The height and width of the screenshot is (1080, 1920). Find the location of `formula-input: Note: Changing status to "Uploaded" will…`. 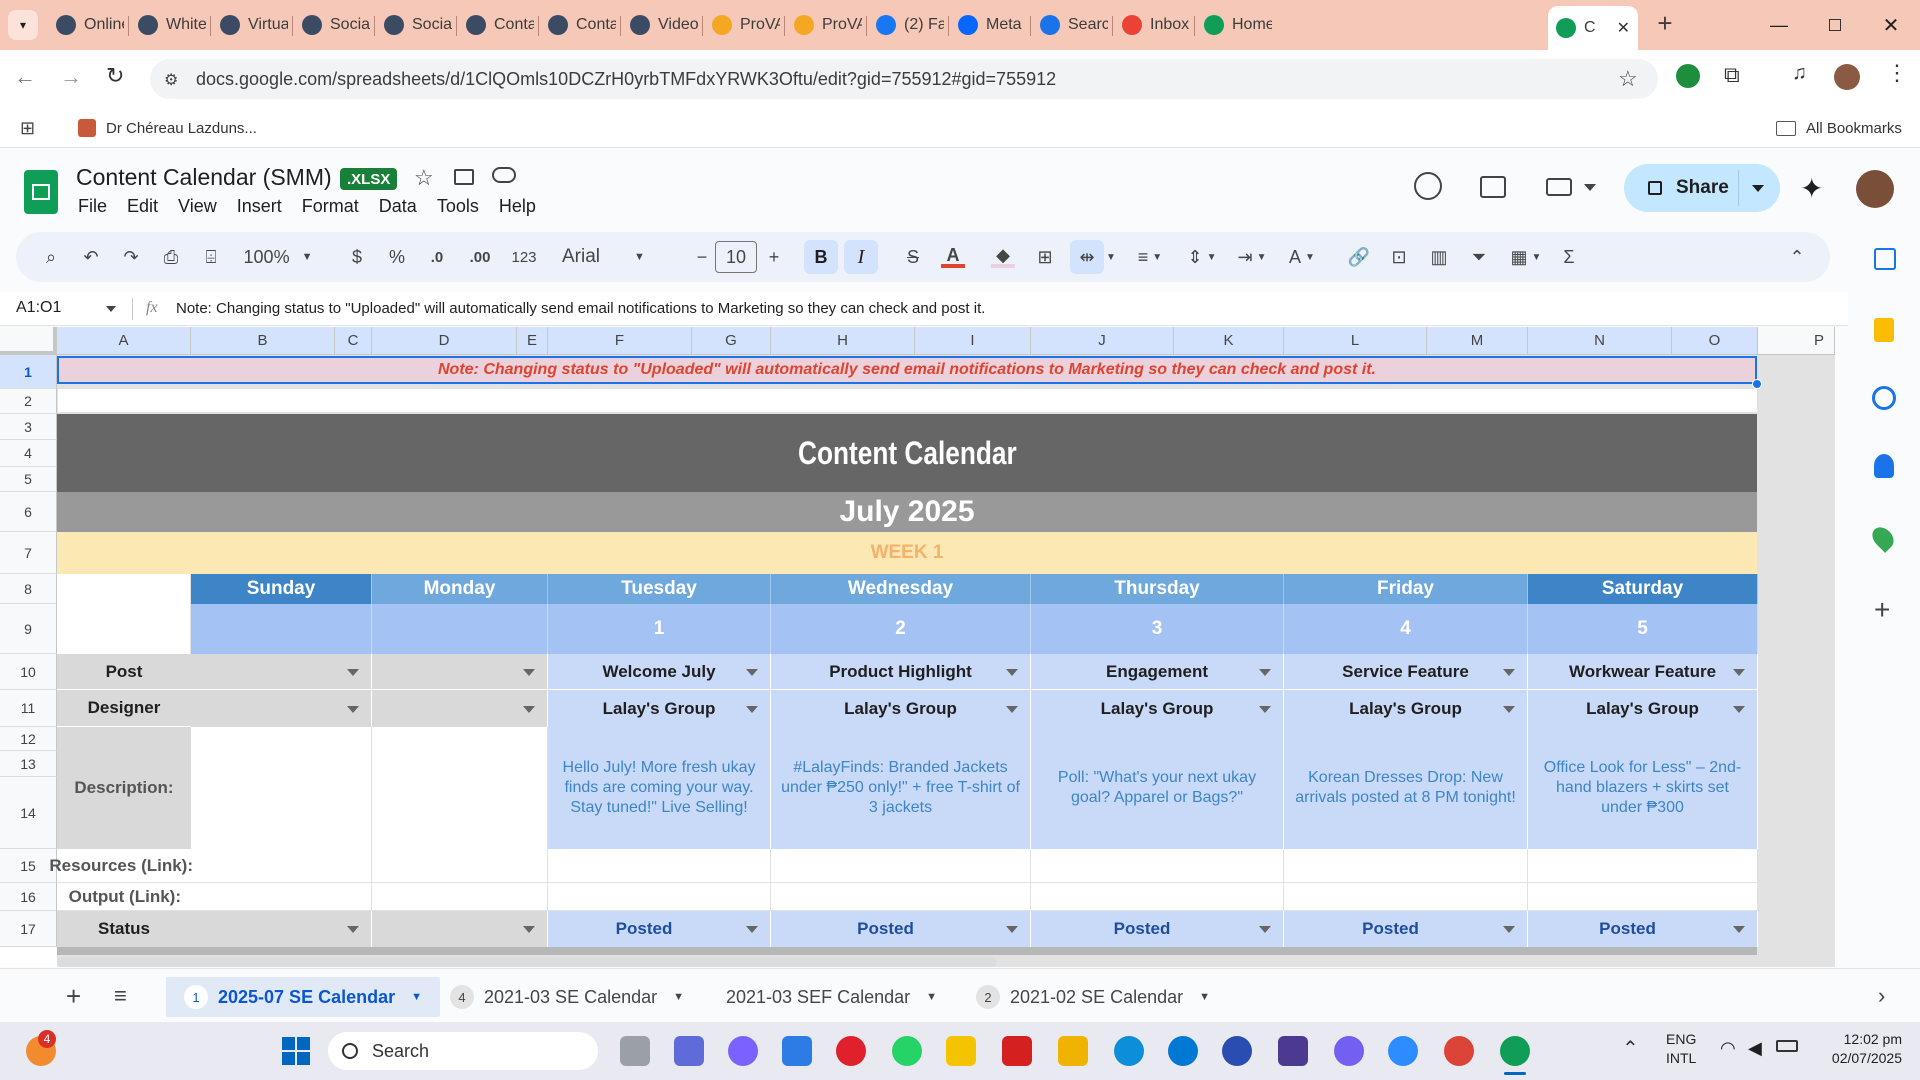

formula-input: Note: Changing status to "Uploaded" will… is located at coordinates (580, 308).